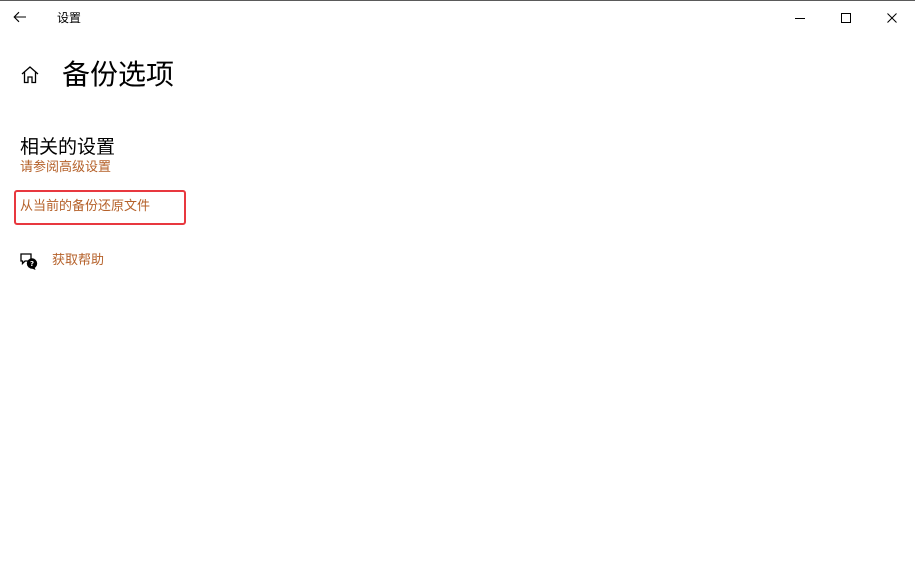 The image size is (915, 565). What do you see at coordinates (29, 261) in the screenshot?
I see `chat-help-icon: ?` at bounding box center [29, 261].